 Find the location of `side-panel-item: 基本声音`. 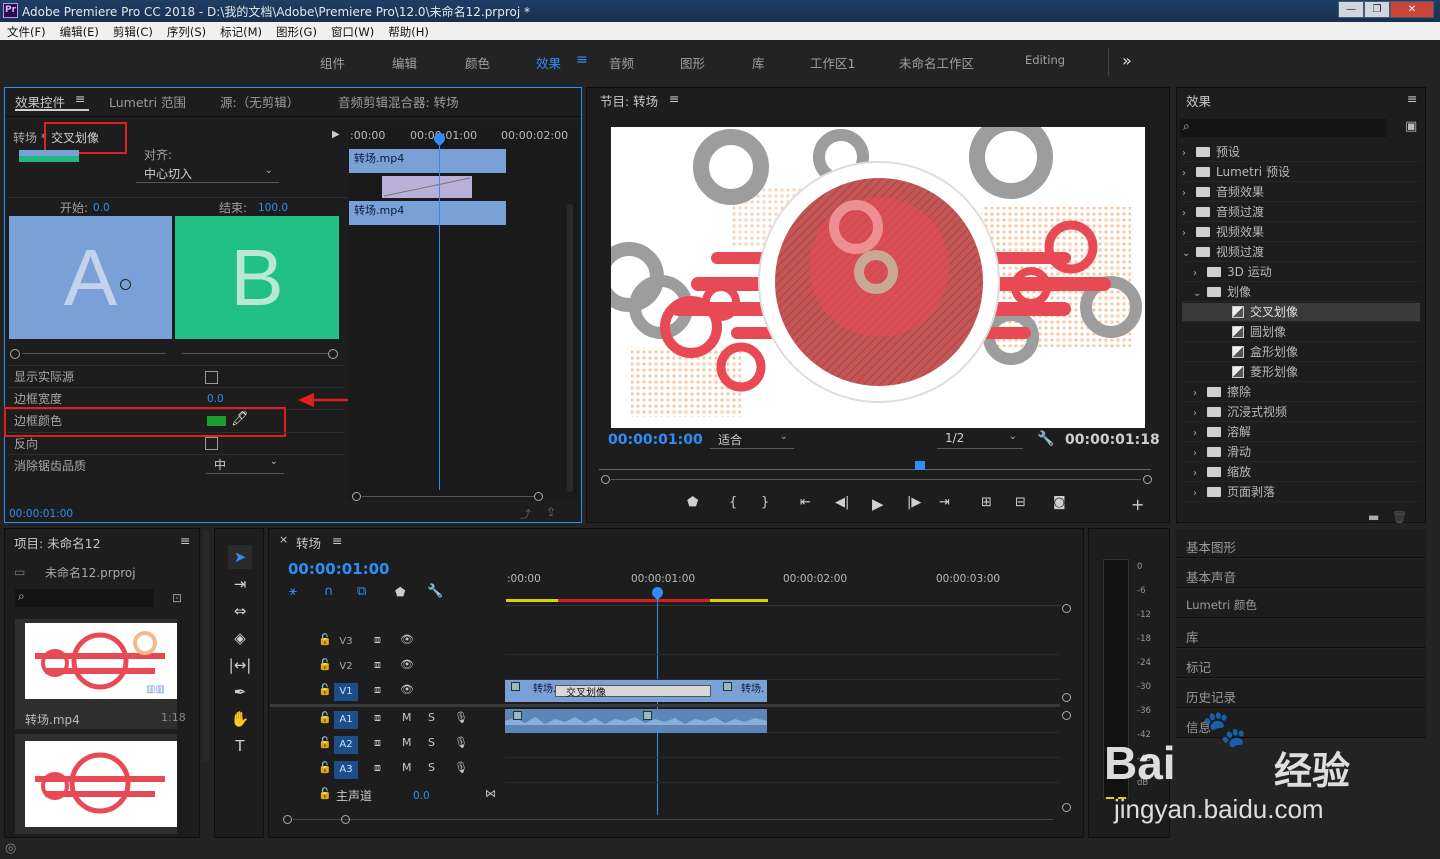

side-panel-item: 基本声音 is located at coordinates (1301, 573).